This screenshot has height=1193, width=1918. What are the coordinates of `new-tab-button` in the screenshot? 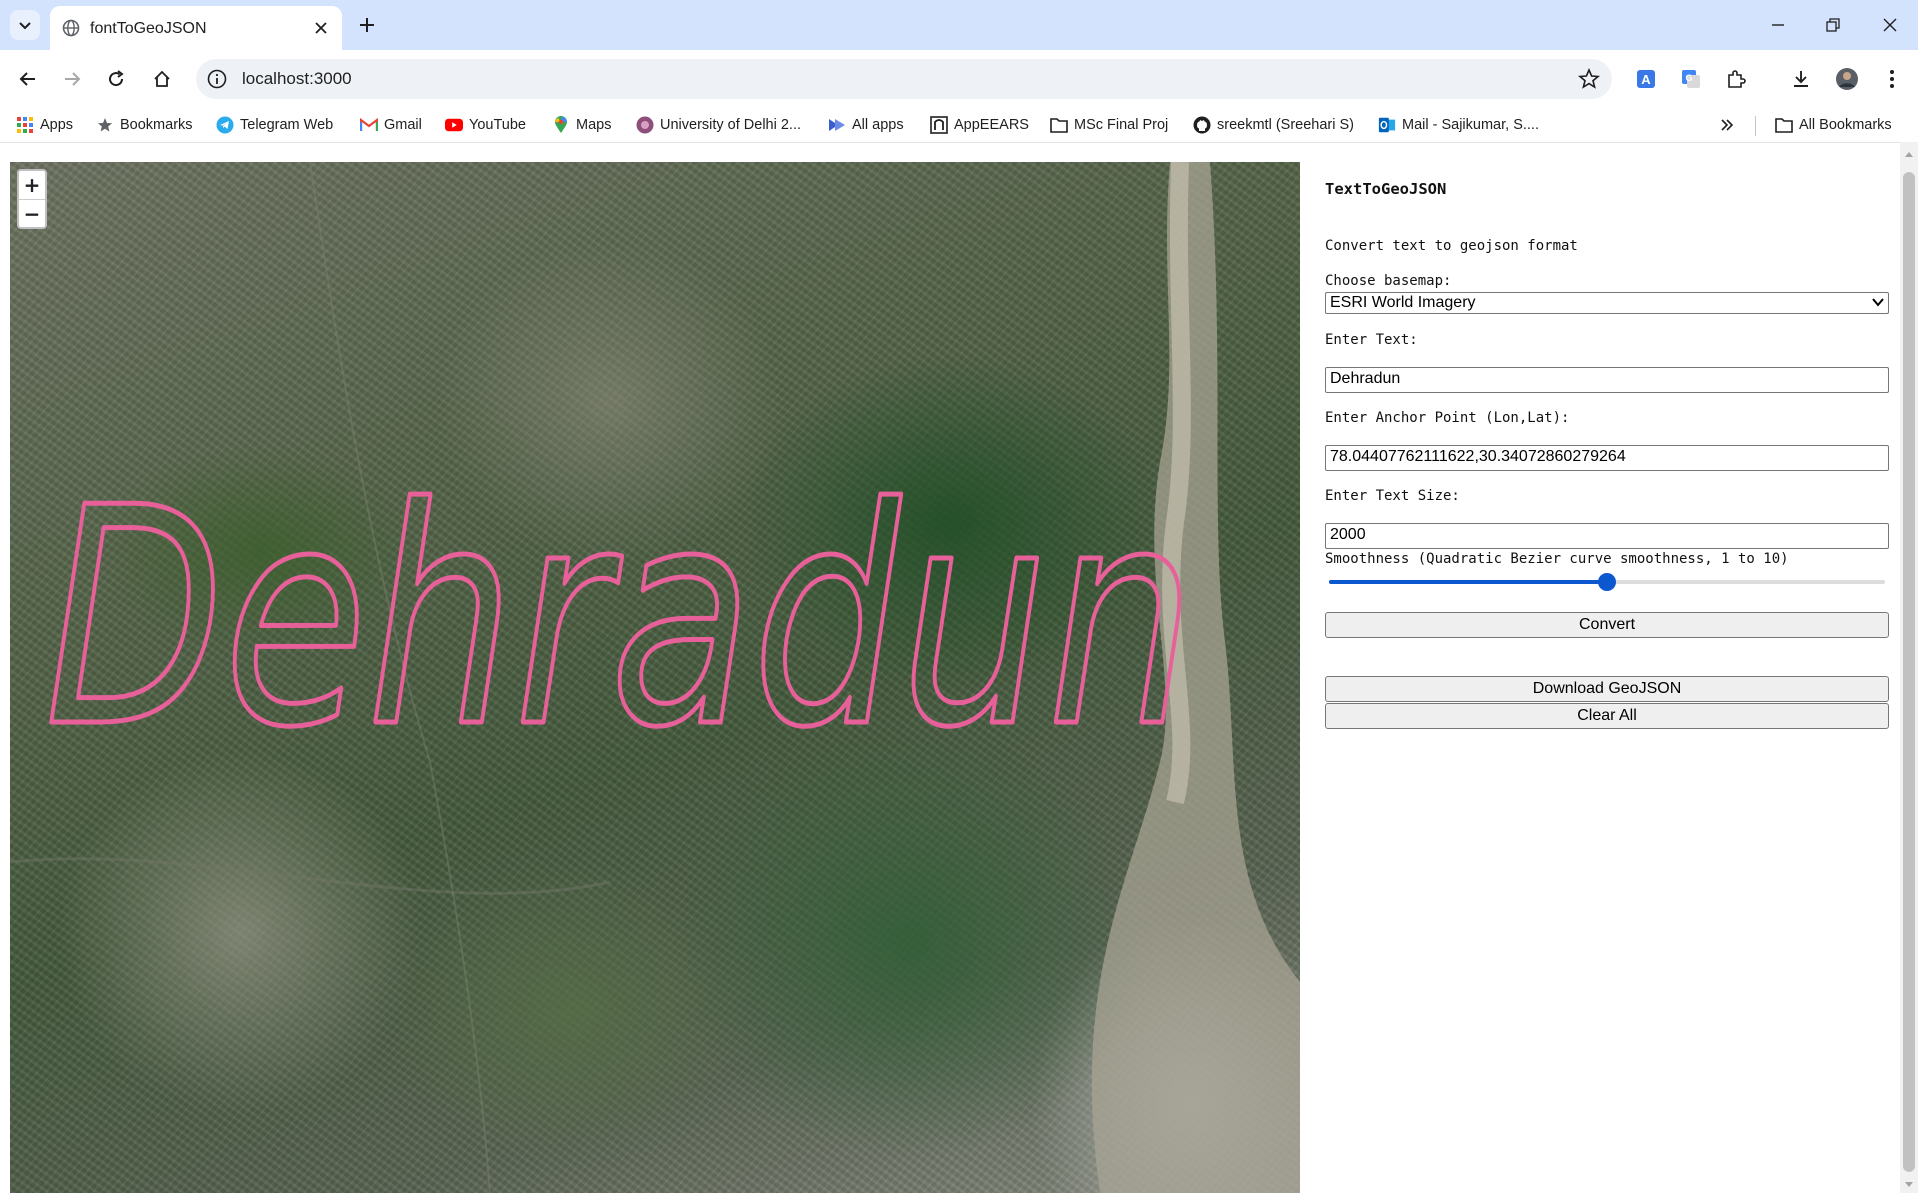 It's located at (367, 25).